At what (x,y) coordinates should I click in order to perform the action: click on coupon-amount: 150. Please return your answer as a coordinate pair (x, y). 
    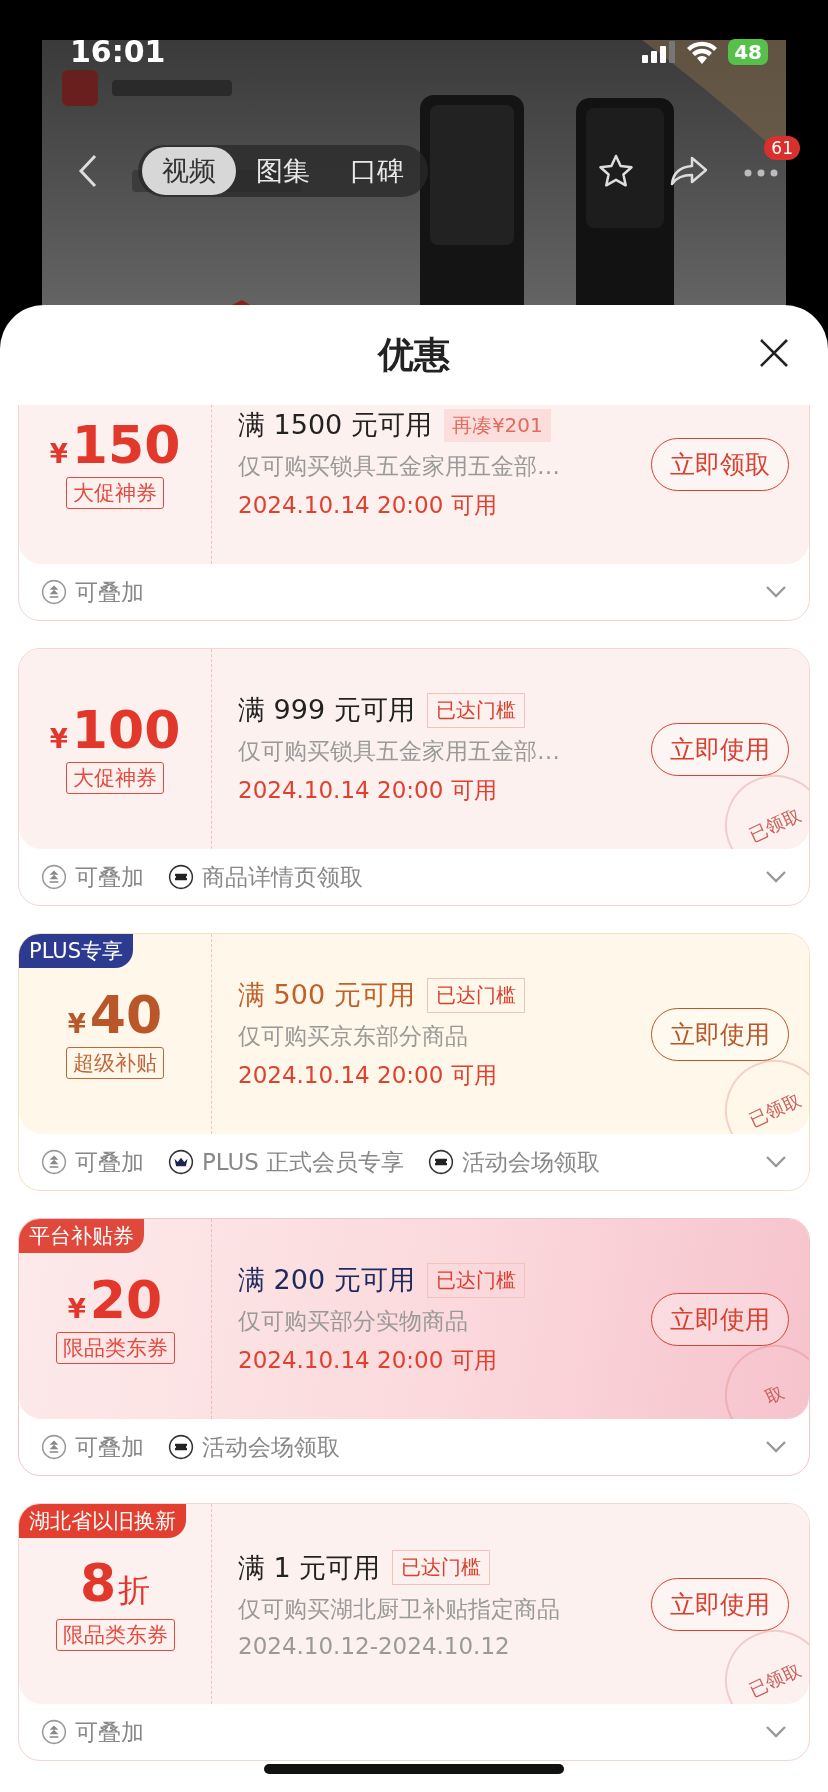
    Looking at the image, I should click on (126, 445).